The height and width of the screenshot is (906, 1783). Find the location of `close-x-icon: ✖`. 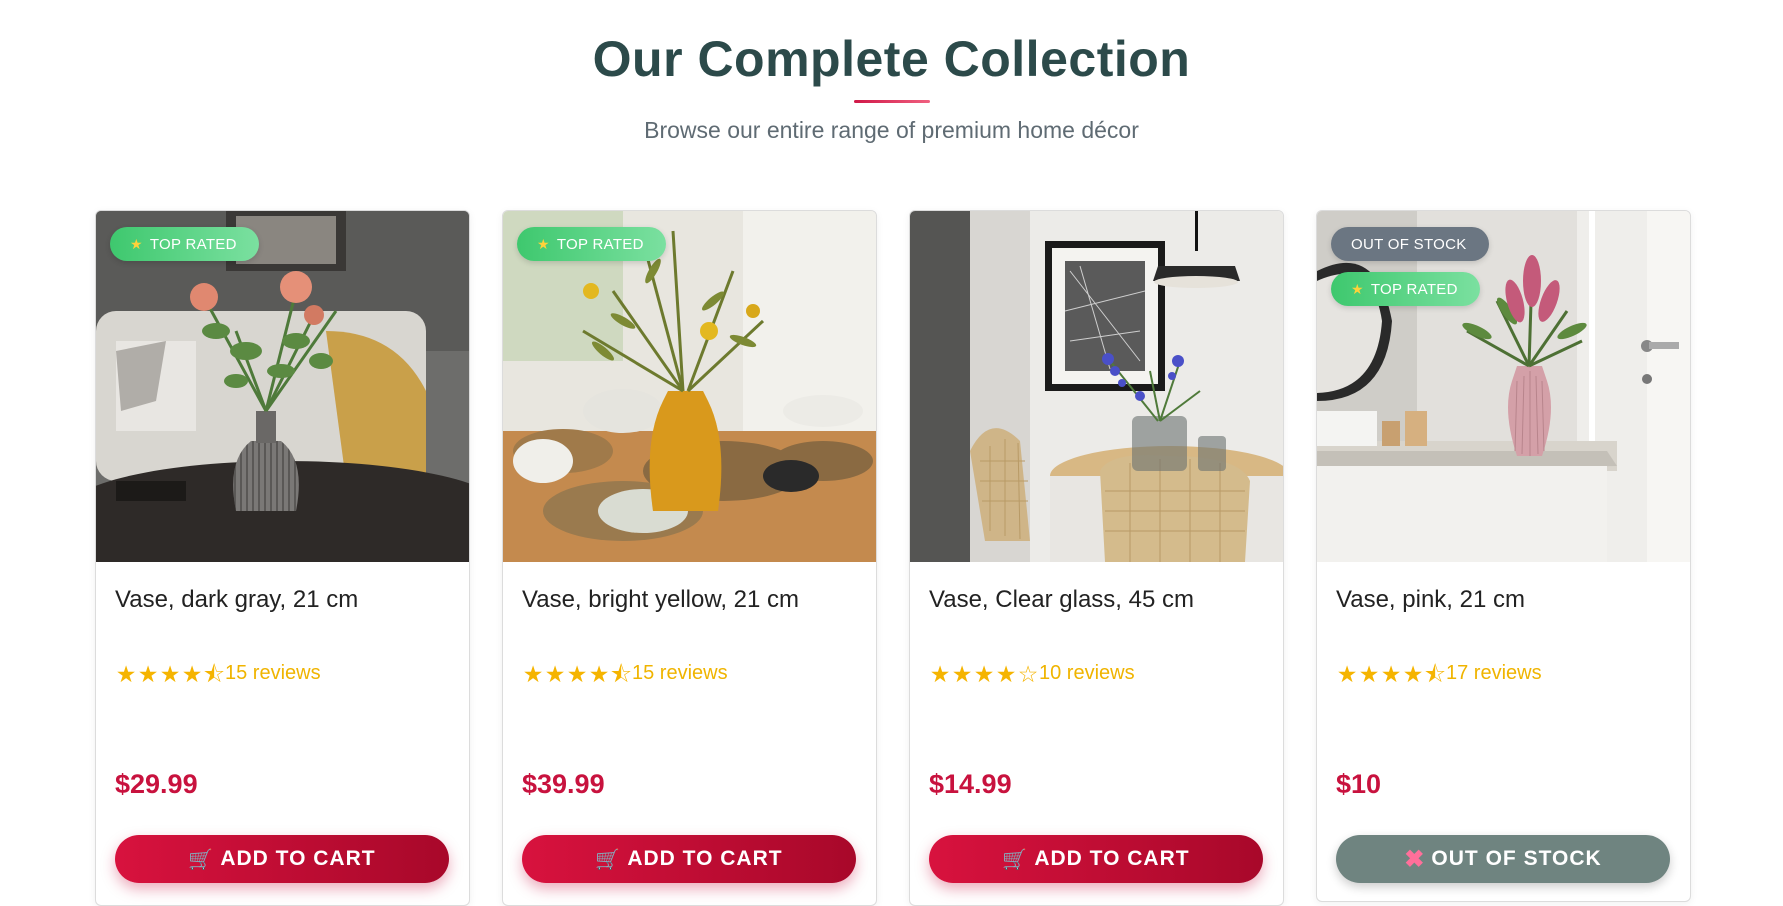

close-x-icon: ✖ is located at coordinates (1415, 859).